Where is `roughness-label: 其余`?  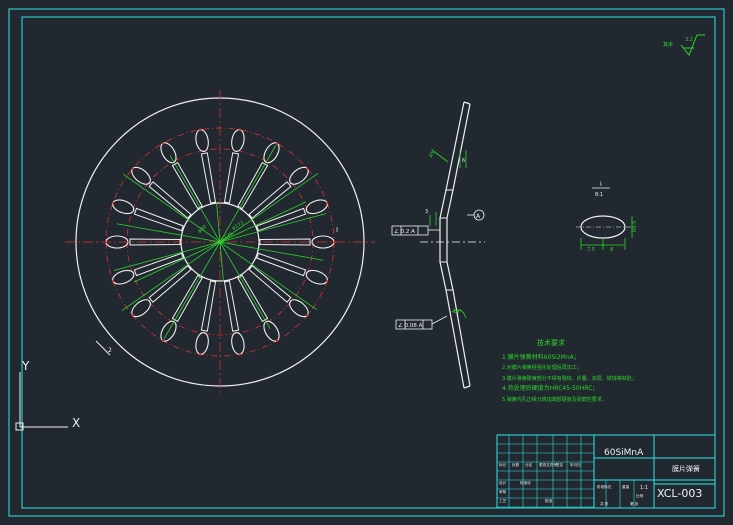
roughness-label: 其余 is located at coordinates (668, 44).